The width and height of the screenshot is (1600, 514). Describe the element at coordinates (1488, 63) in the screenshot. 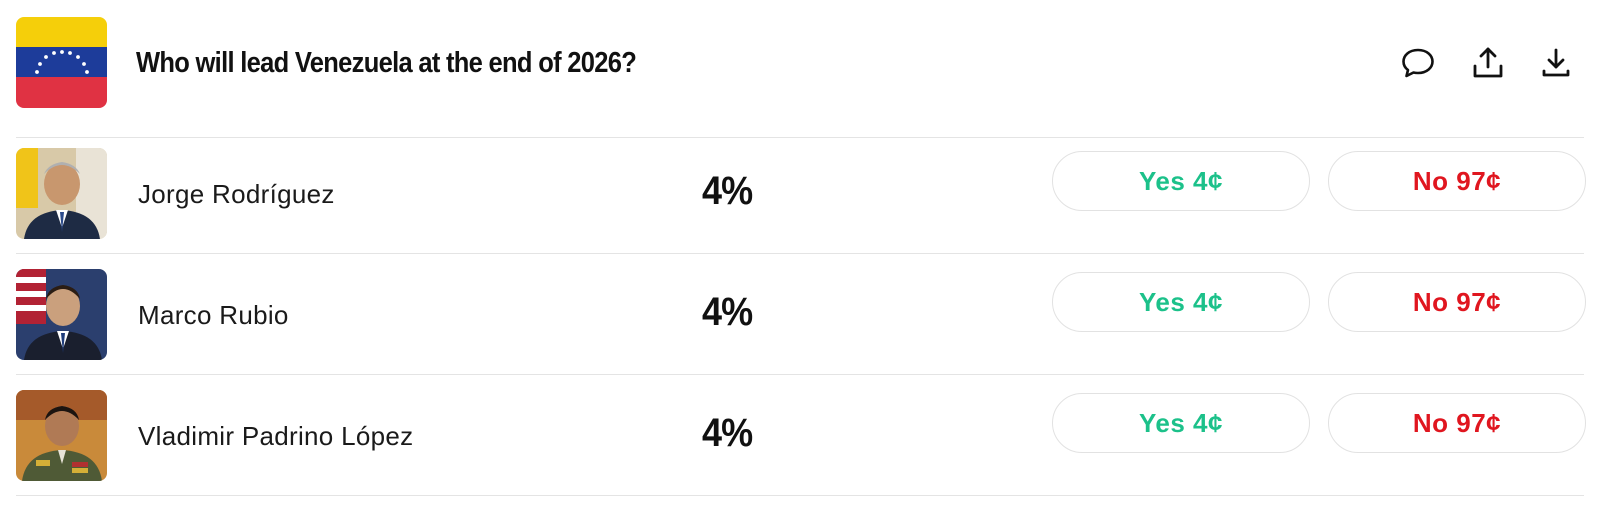

I see `share-icon` at that location.